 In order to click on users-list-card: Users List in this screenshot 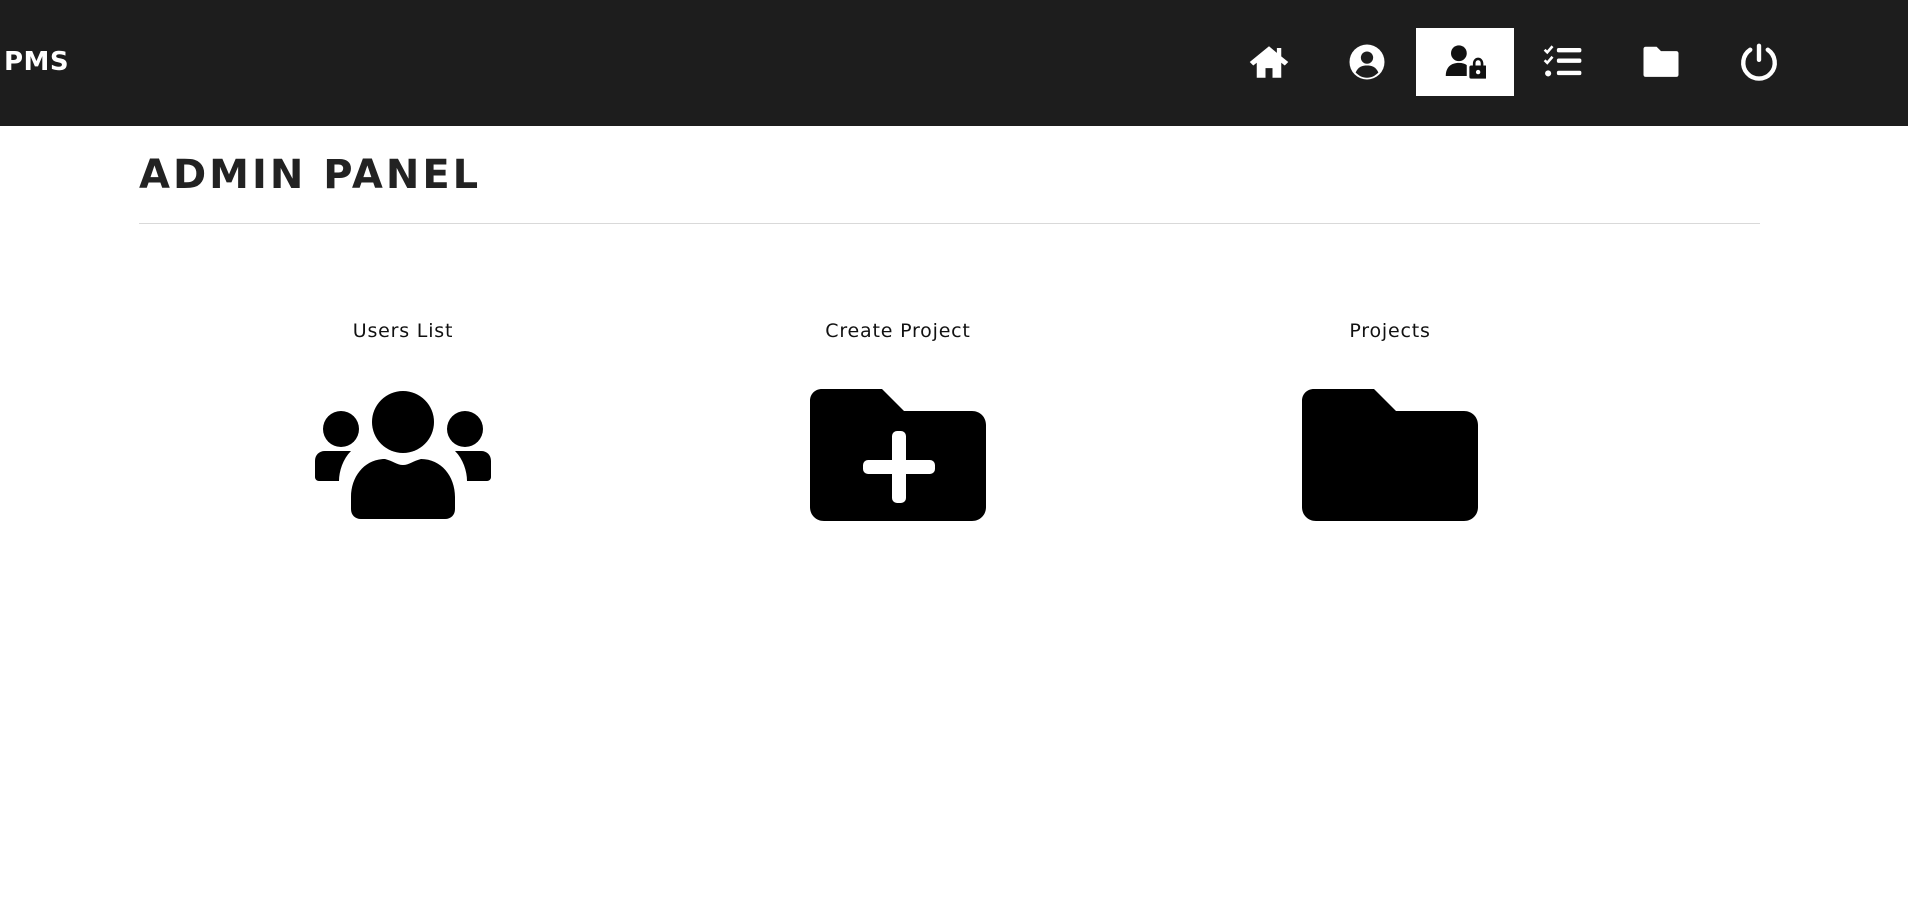, I will do `click(403, 420)`.